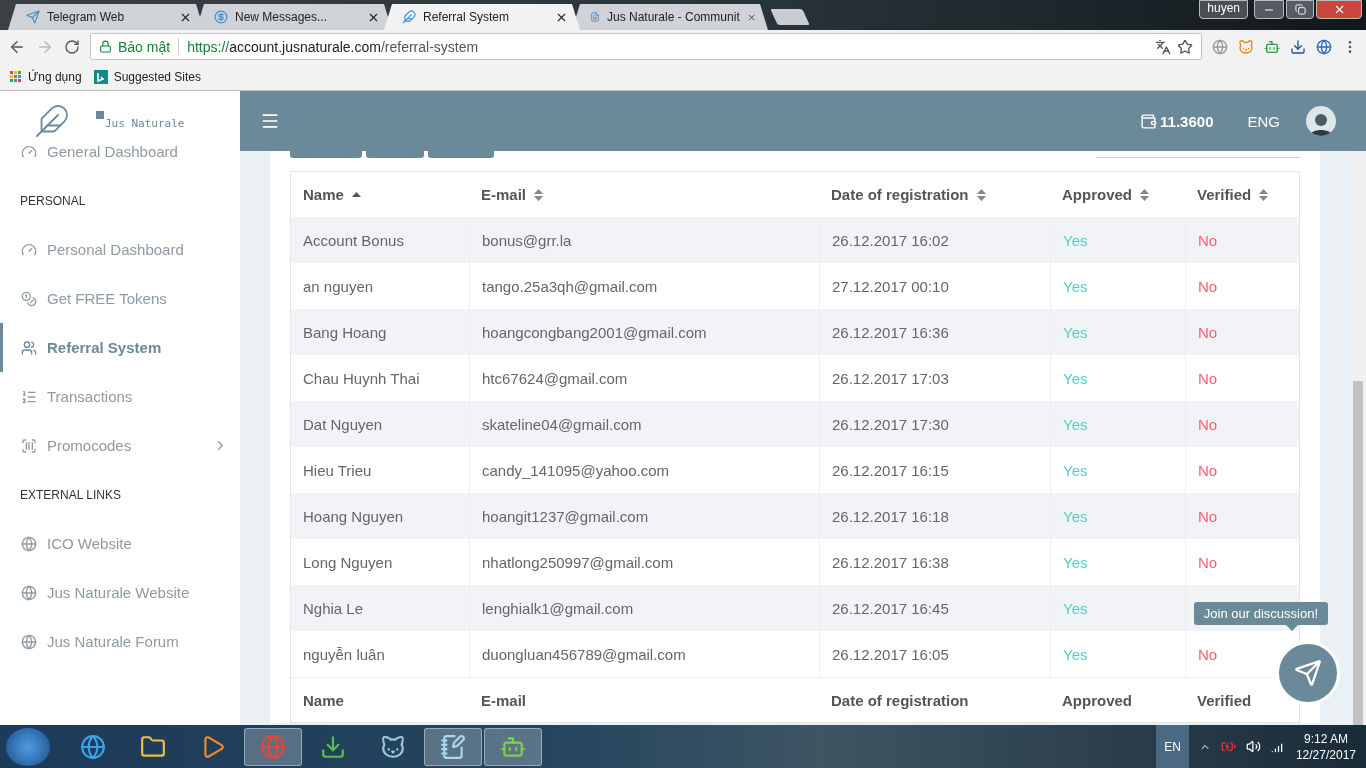 The height and width of the screenshot is (768, 1366). I want to click on fox-icon, so click(1246, 46).